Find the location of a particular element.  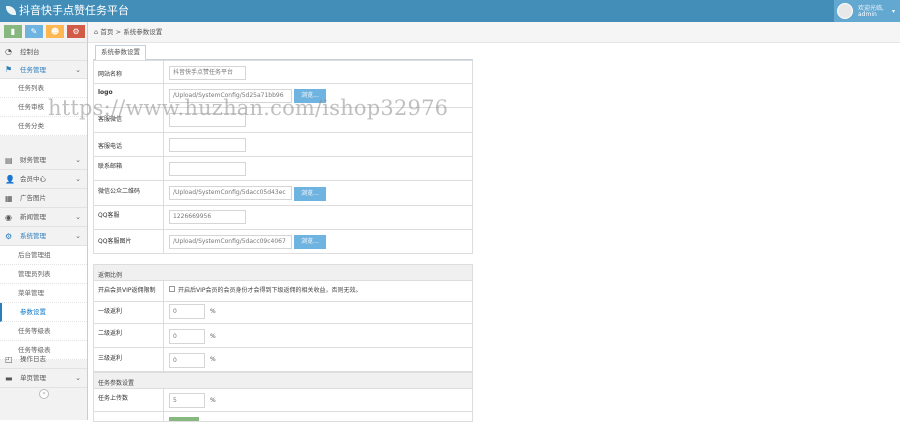

users-icon: ☻ is located at coordinates (55, 31).